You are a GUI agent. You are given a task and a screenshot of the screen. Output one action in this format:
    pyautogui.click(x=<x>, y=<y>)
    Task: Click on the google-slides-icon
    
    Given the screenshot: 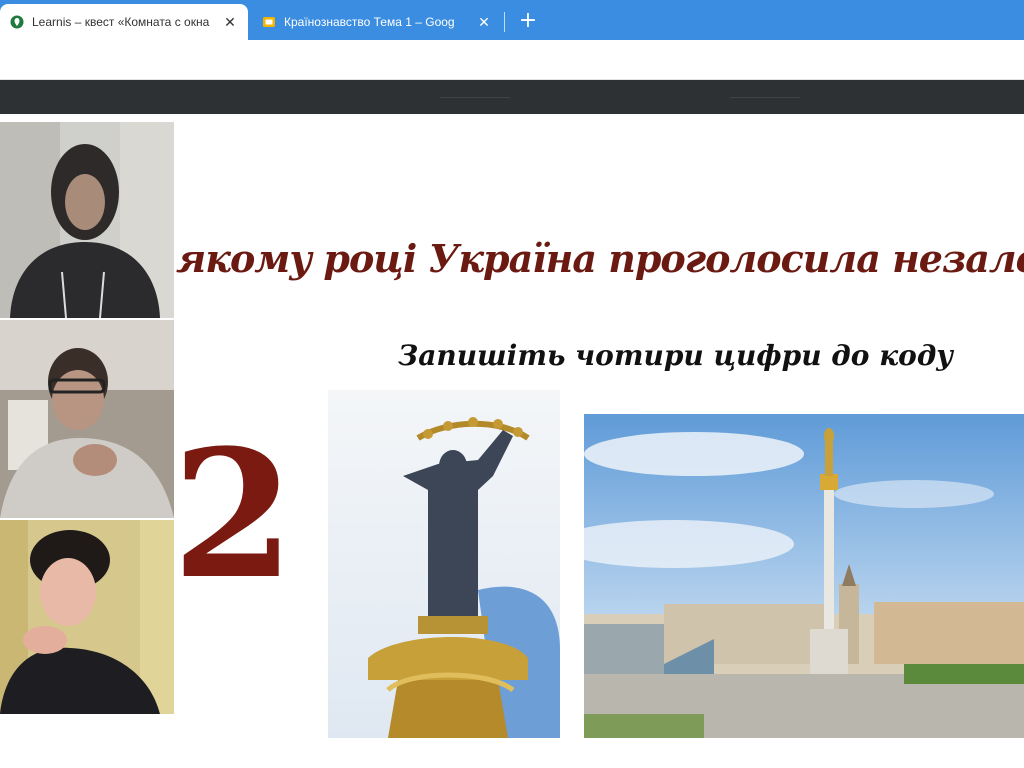 What is the action you would take?
    pyautogui.click(x=269, y=22)
    